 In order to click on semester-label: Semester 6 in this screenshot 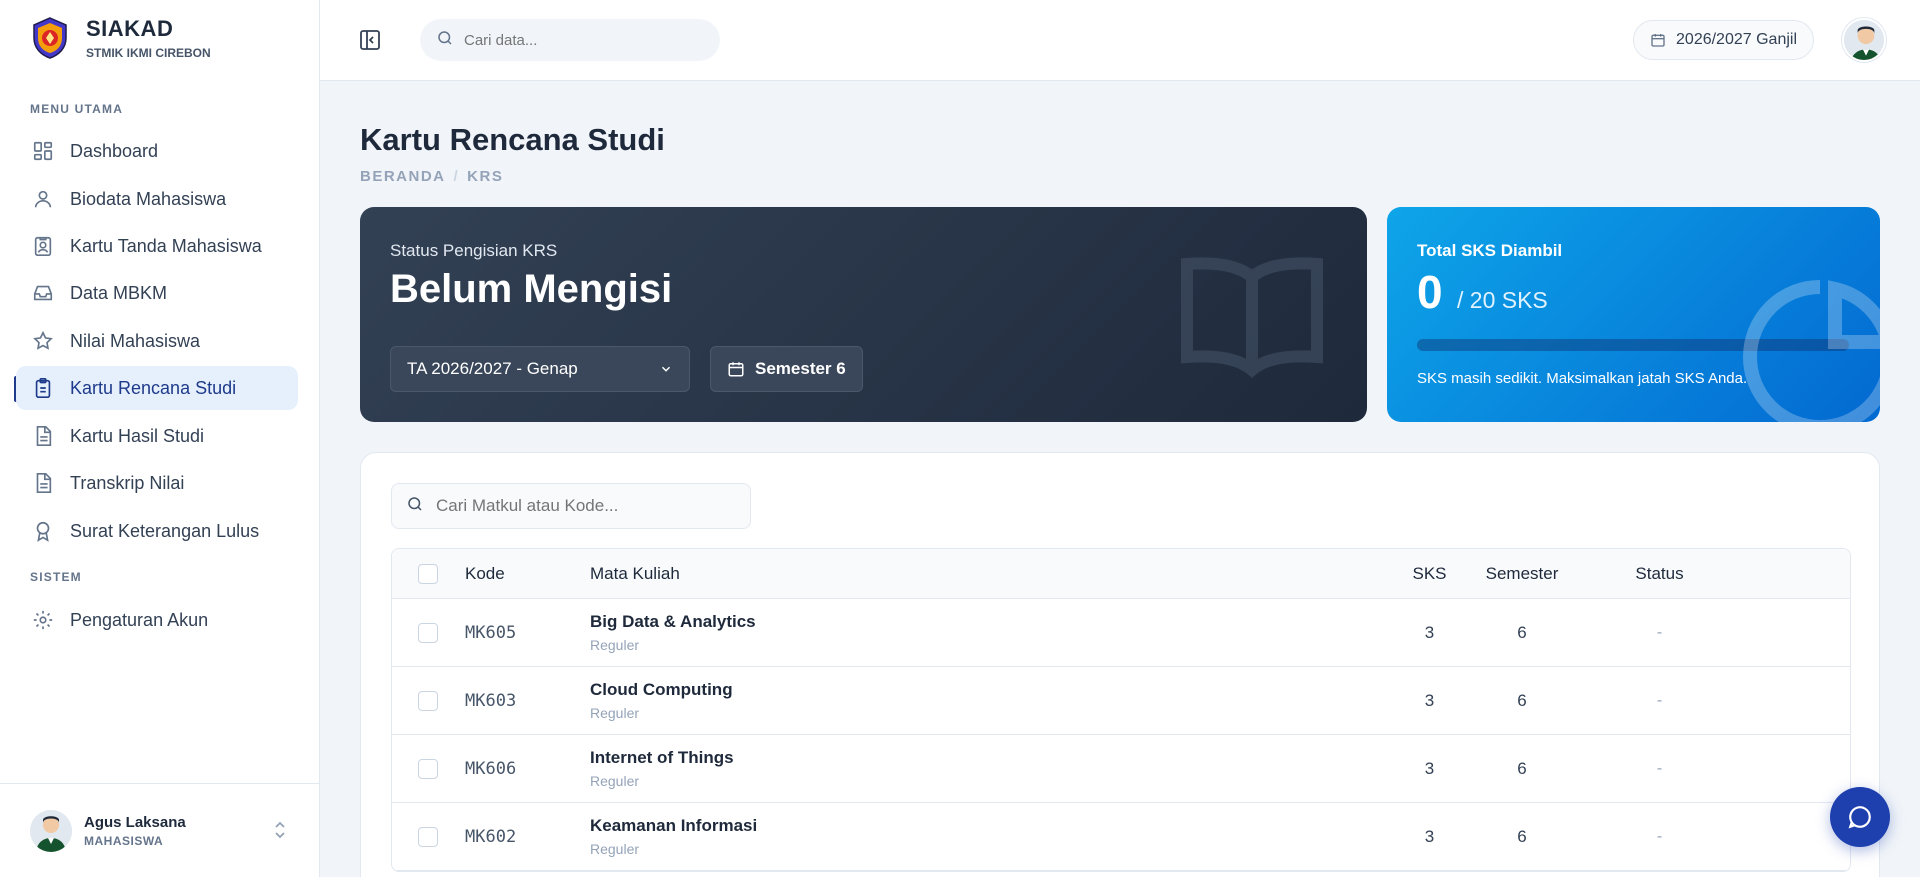, I will do `click(800, 368)`.